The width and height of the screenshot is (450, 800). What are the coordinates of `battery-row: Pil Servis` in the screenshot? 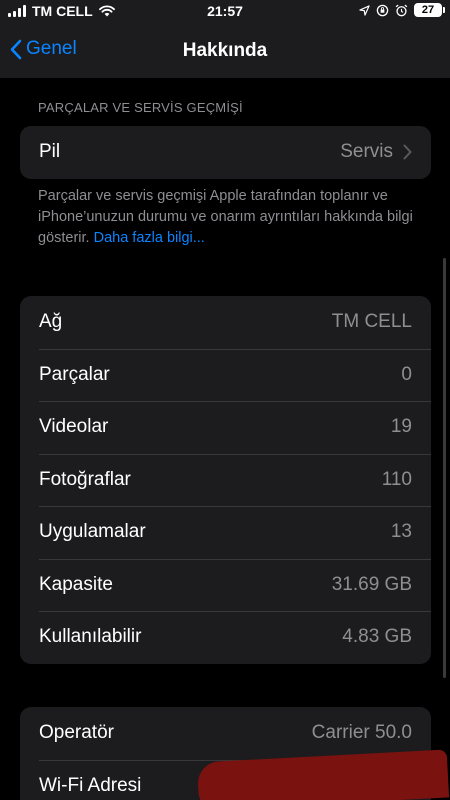 It's located at (225, 152).